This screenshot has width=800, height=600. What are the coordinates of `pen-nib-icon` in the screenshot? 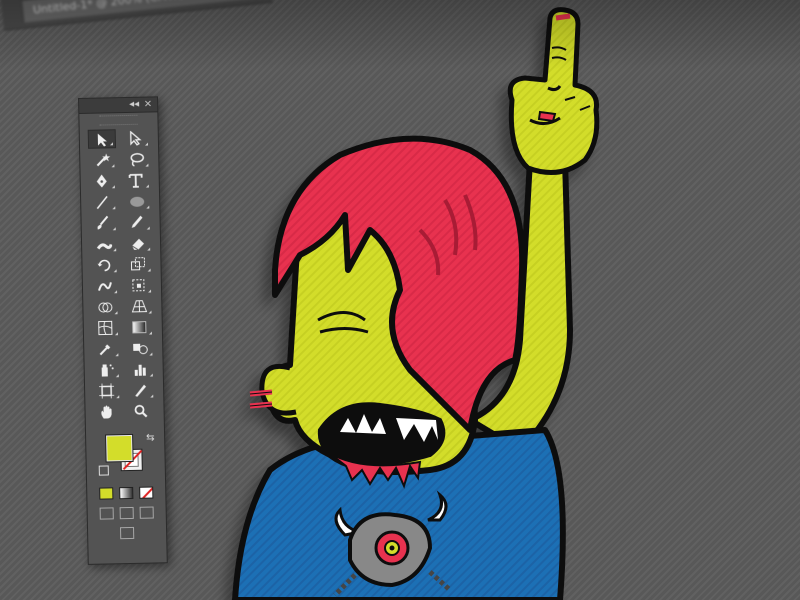 It's located at (101, 181).